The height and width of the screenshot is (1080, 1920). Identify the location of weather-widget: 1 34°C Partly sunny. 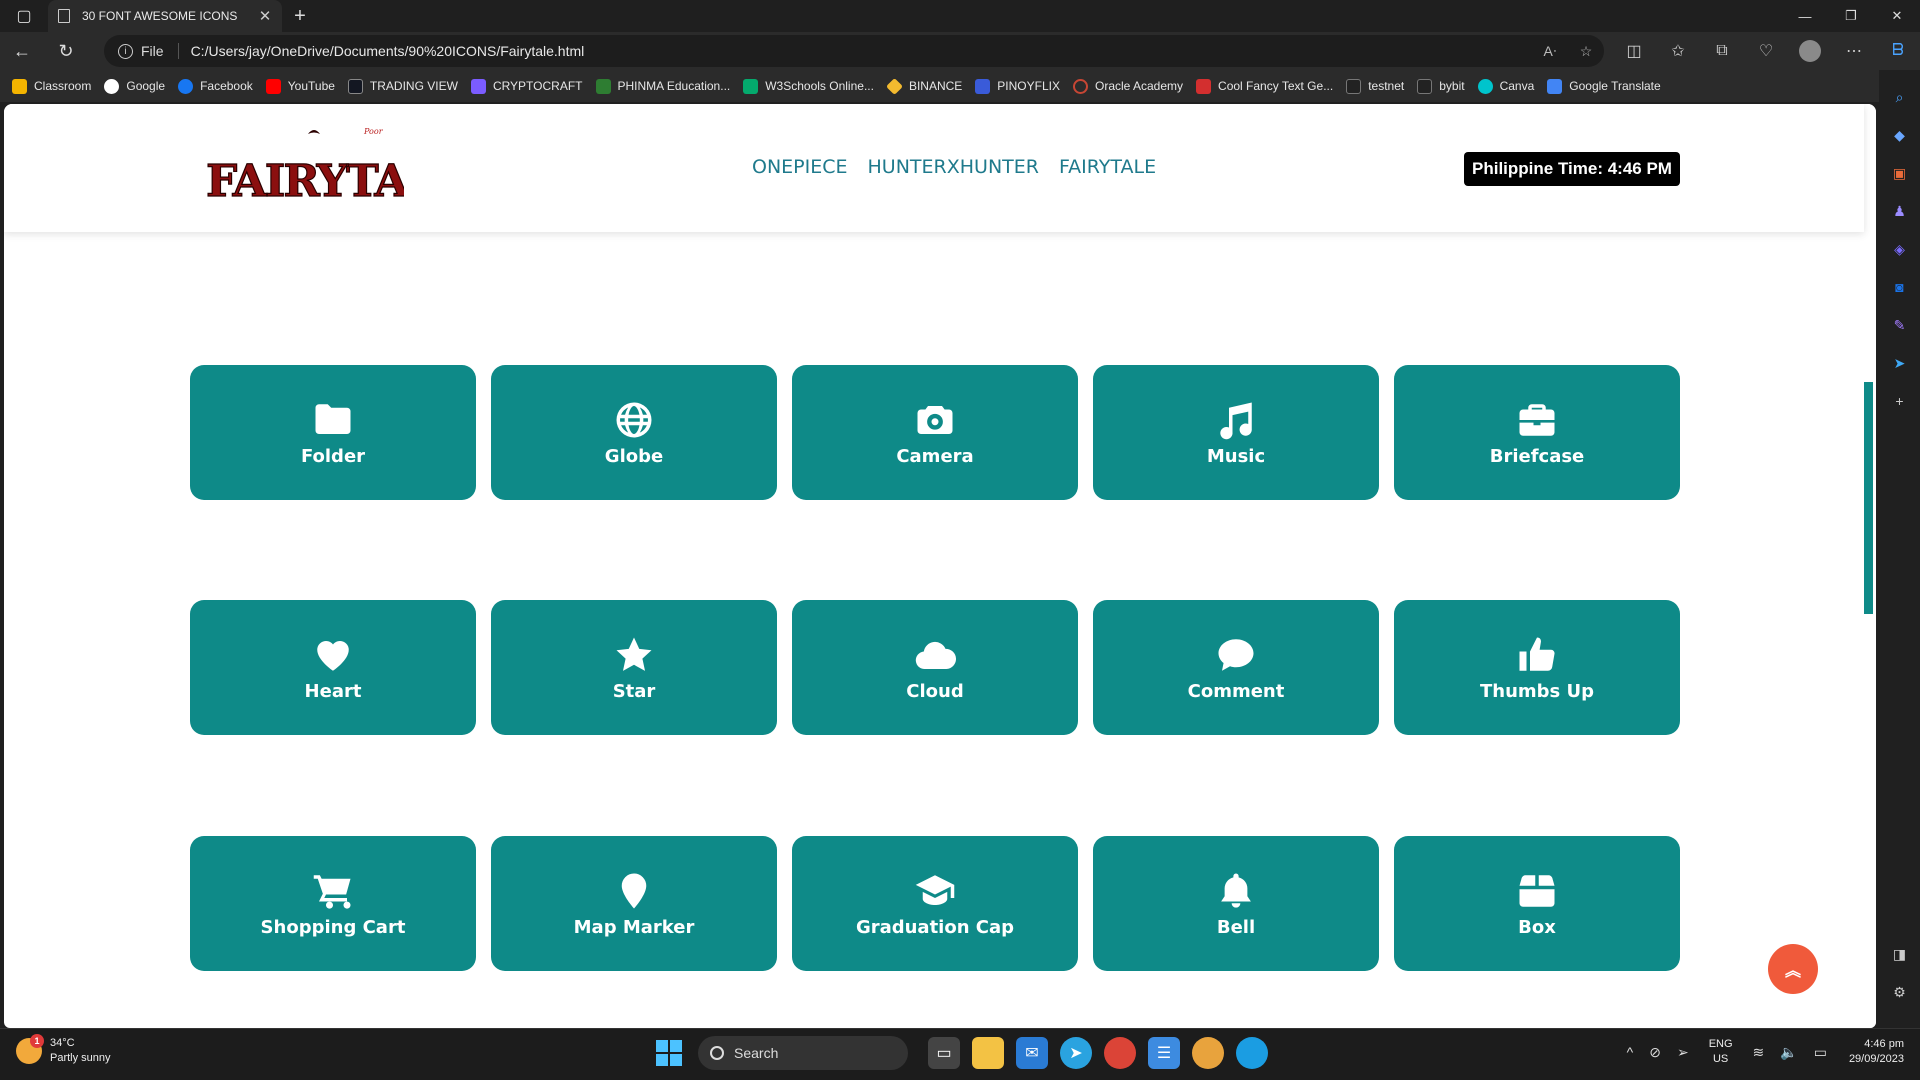
(63, 1048).